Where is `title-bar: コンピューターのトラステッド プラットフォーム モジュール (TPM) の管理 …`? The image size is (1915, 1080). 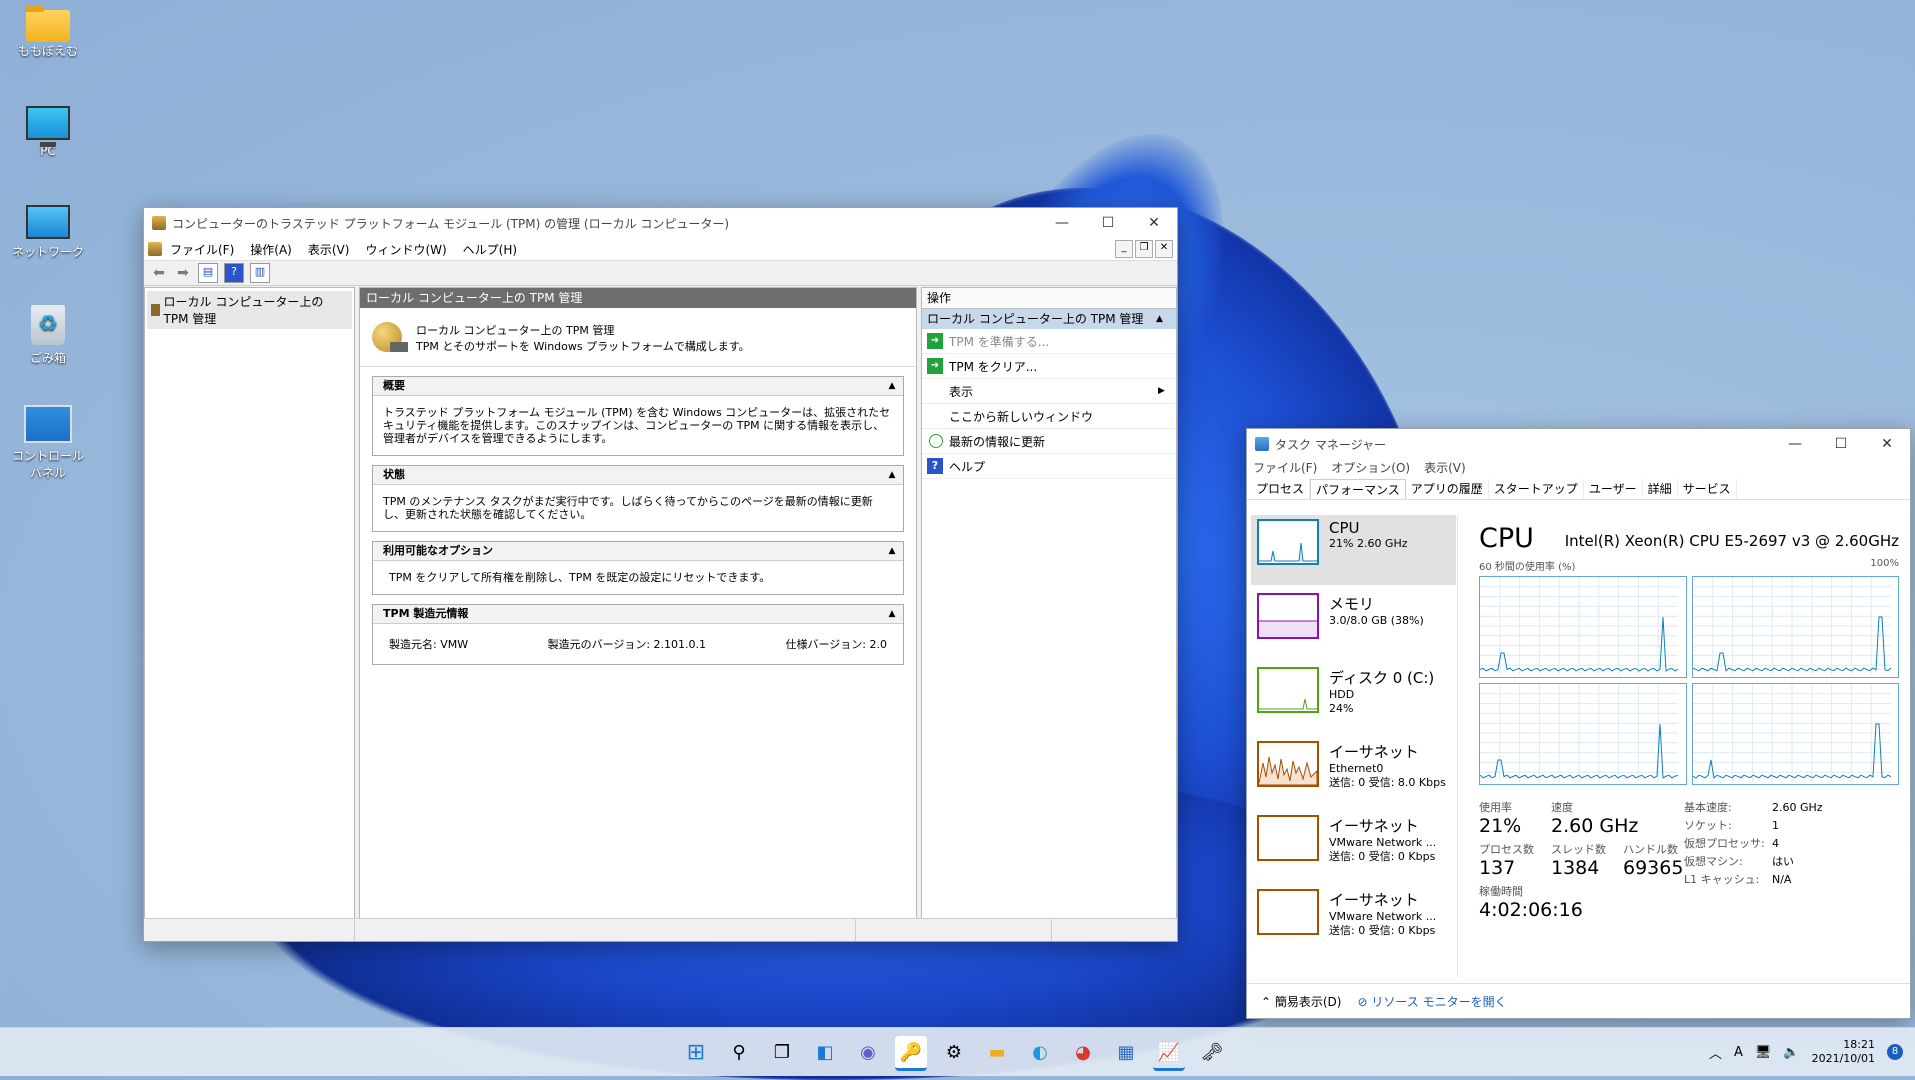
title-bar: コンピューターのトラステッド プラットフォーム モジュール (TPM) の管理 … is located at coordinates (660, 223).